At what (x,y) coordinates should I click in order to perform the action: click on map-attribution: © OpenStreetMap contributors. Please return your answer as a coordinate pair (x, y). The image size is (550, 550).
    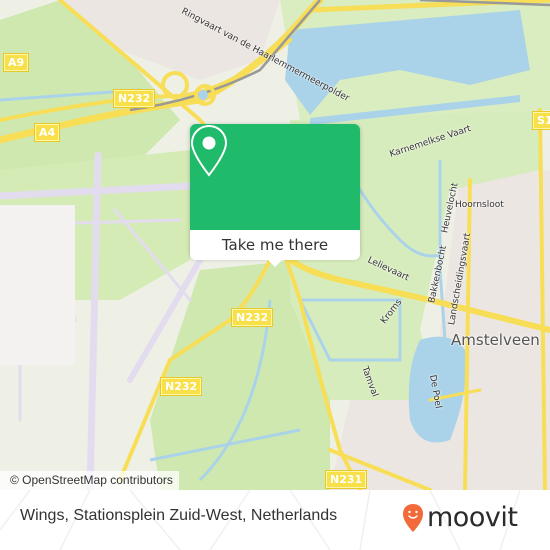
    Looking at the image, I should click on (89, 480).